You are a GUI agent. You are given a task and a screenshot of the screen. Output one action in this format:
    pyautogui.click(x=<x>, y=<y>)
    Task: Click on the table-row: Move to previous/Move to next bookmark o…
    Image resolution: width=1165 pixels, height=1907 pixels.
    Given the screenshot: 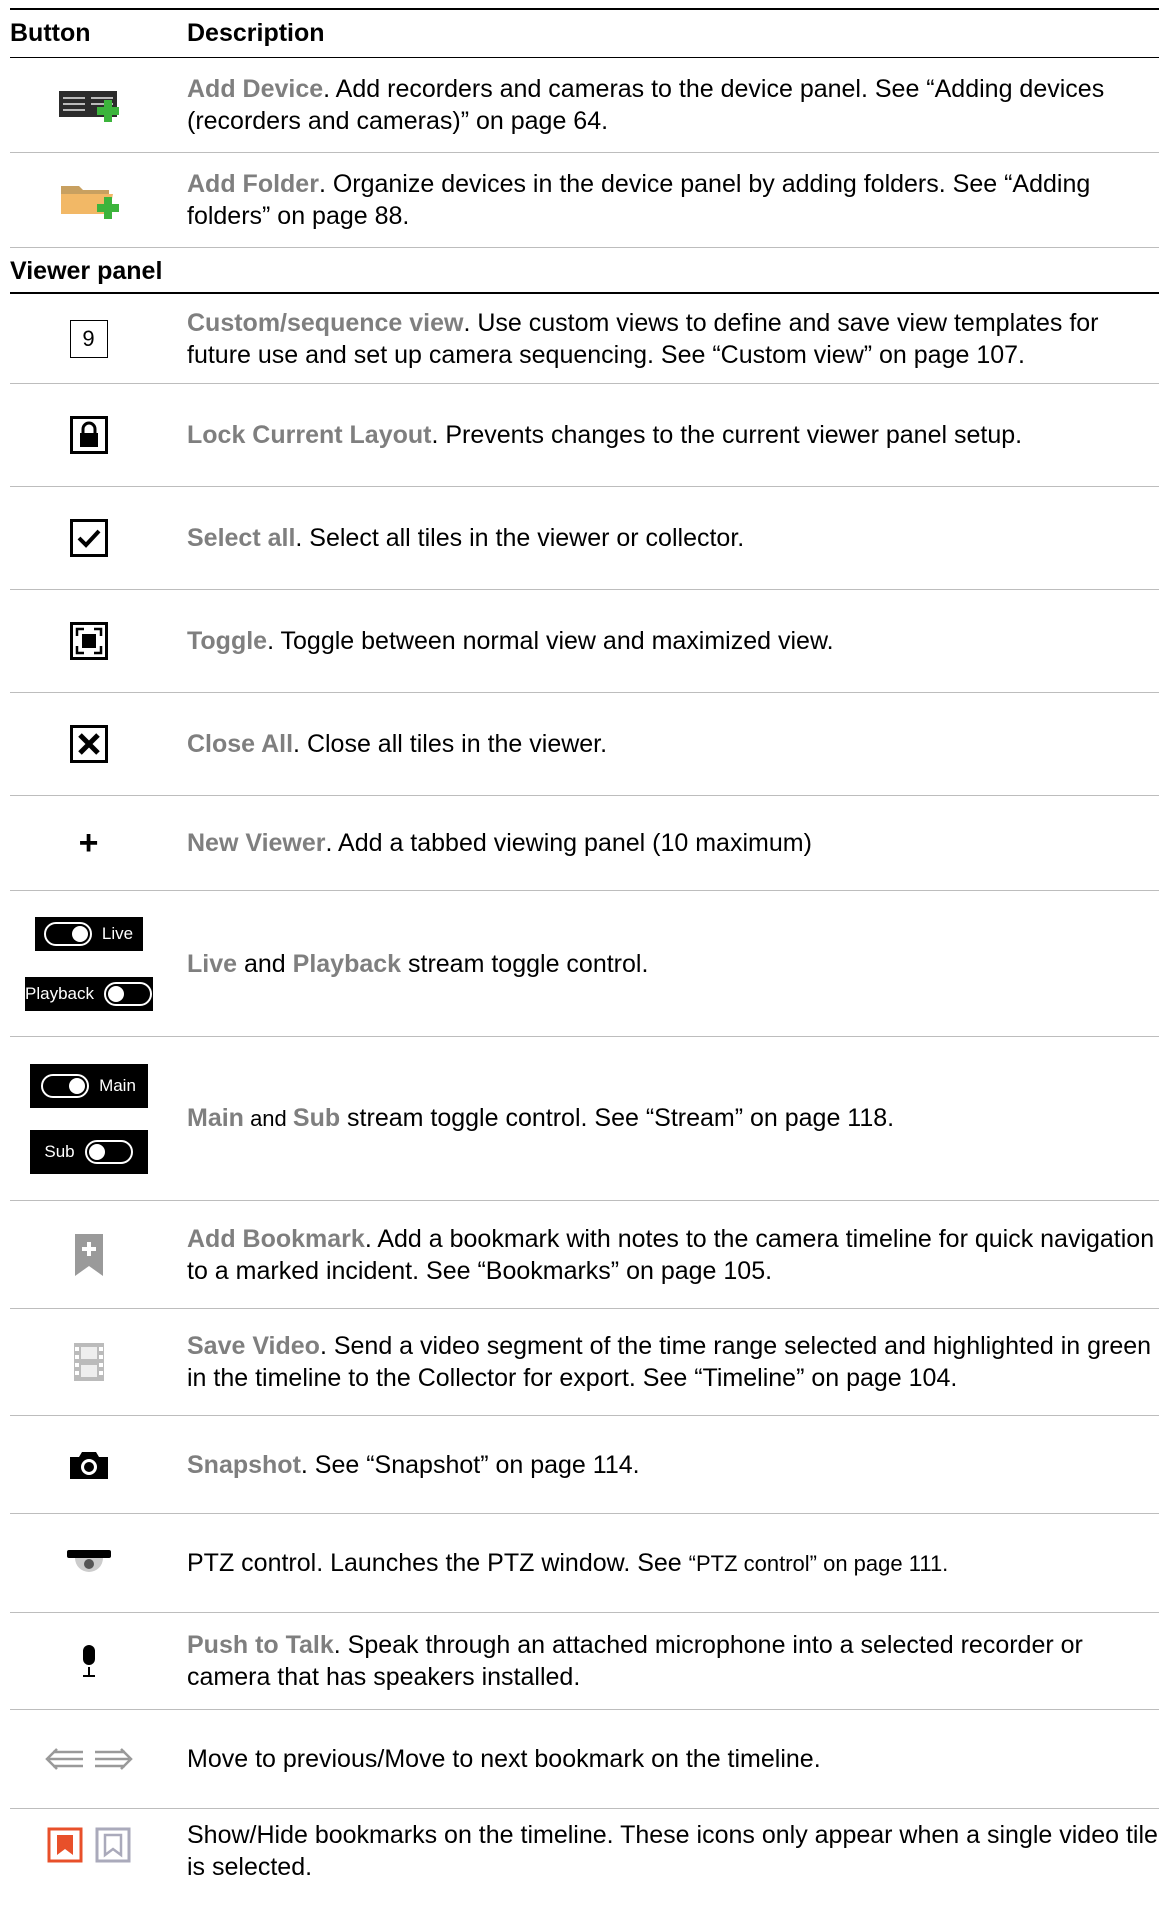 What is the action you would take?
    pyautogui.click(x=584, y=1759)
    